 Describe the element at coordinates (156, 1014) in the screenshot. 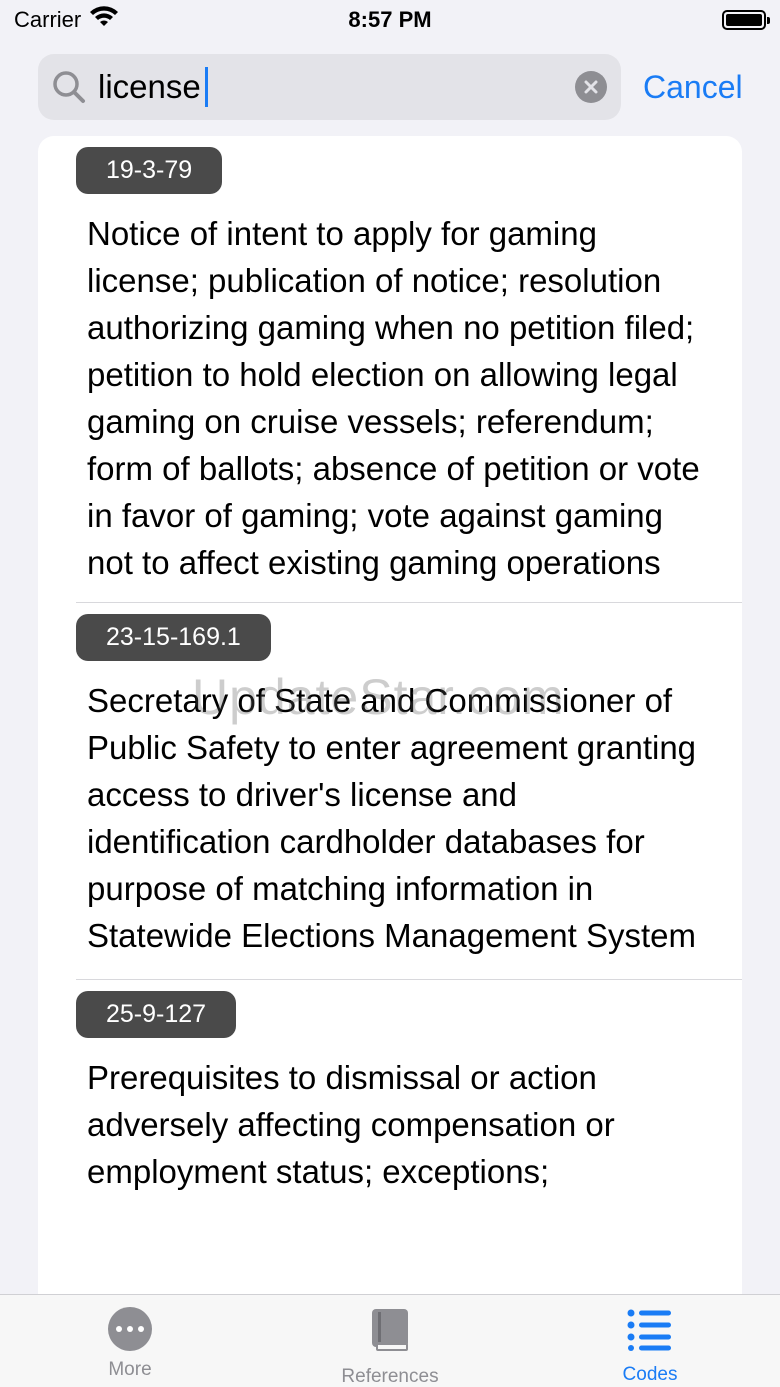

I see `code-badge: 25-9-127` at that location.